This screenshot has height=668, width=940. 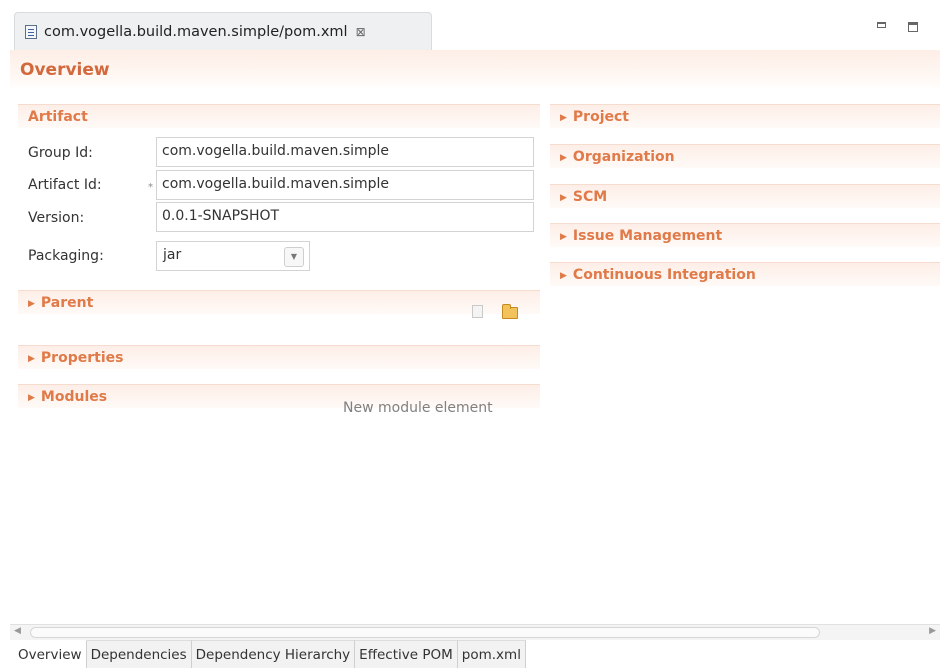 What do you see at coordinates (475, 70) in the screenshot?
I see `overview-header: Overview` at bounding box center [475, 70].